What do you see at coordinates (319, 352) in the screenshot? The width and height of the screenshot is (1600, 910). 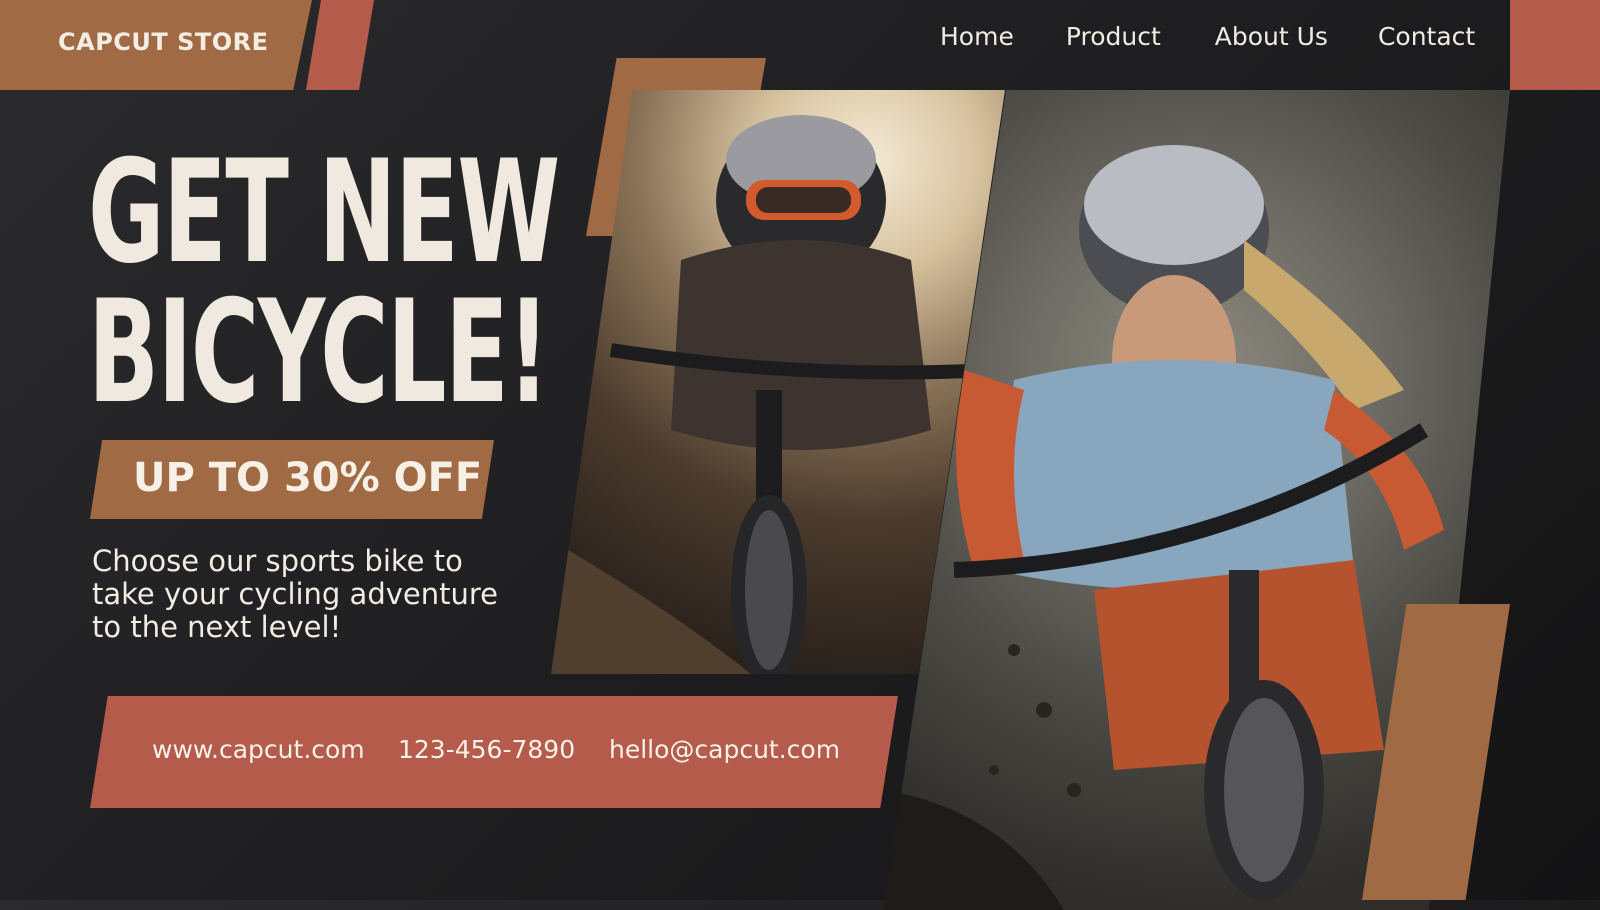 I see `hero-headline-line2: BICYCLE!` at bounding box center [319, 352].